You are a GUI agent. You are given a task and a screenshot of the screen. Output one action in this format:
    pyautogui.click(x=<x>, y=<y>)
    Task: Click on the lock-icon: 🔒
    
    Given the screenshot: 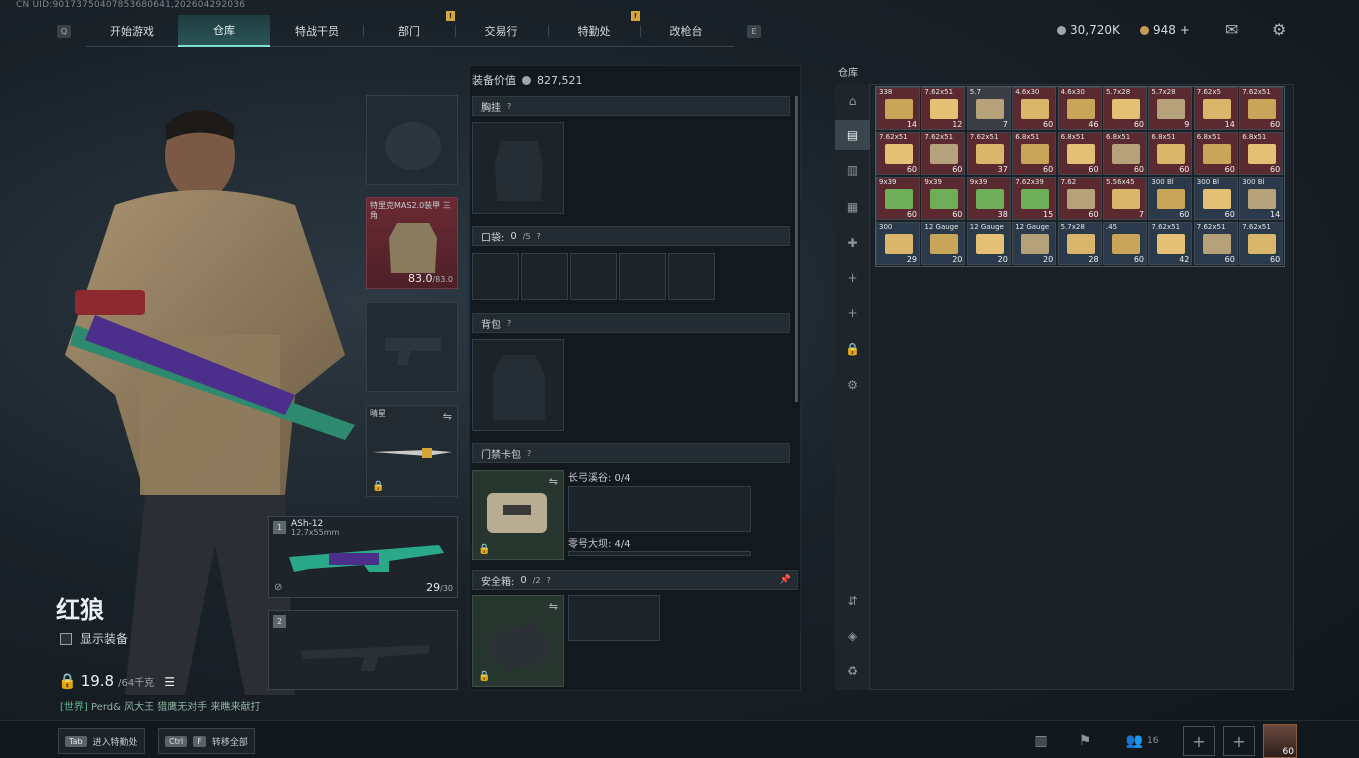 What is the action you would take?
    pyautogui.click(x=852, y=349)
    